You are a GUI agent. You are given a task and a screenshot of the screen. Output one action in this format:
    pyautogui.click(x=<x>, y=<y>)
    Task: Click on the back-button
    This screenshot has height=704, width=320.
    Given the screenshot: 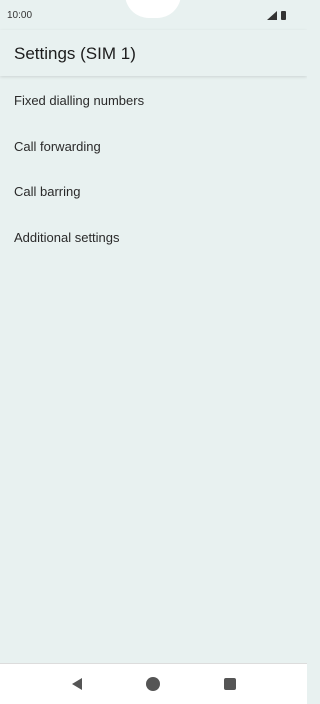 What is the action you would take?
    pyautogui.click(x=77, y=684)
    